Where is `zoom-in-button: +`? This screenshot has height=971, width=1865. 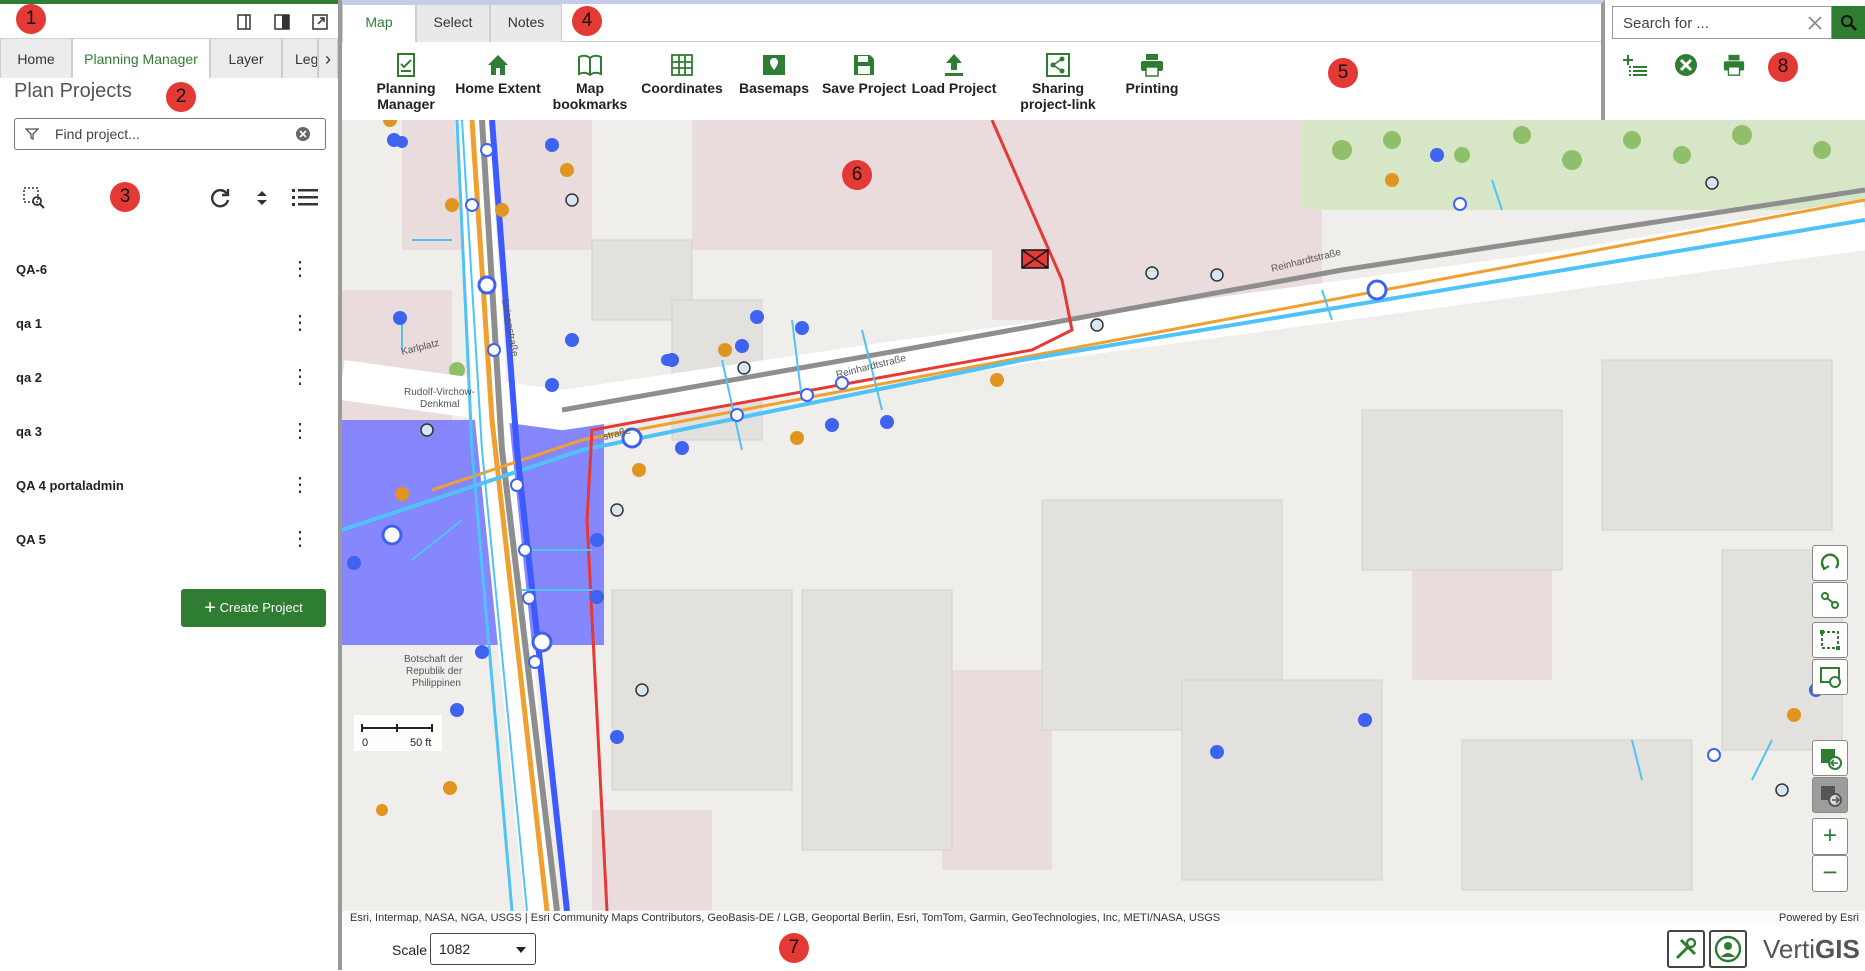 zoom-in-button: + is located at coordinates (1830, 836).